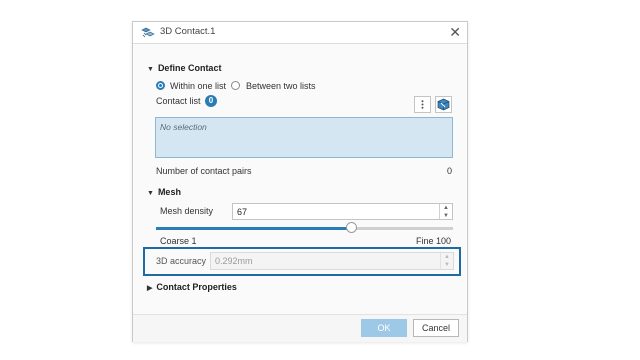 The image size is (640, 360). I want to click on accuracy-spinner: ▲ ▼, so click(446, 261).